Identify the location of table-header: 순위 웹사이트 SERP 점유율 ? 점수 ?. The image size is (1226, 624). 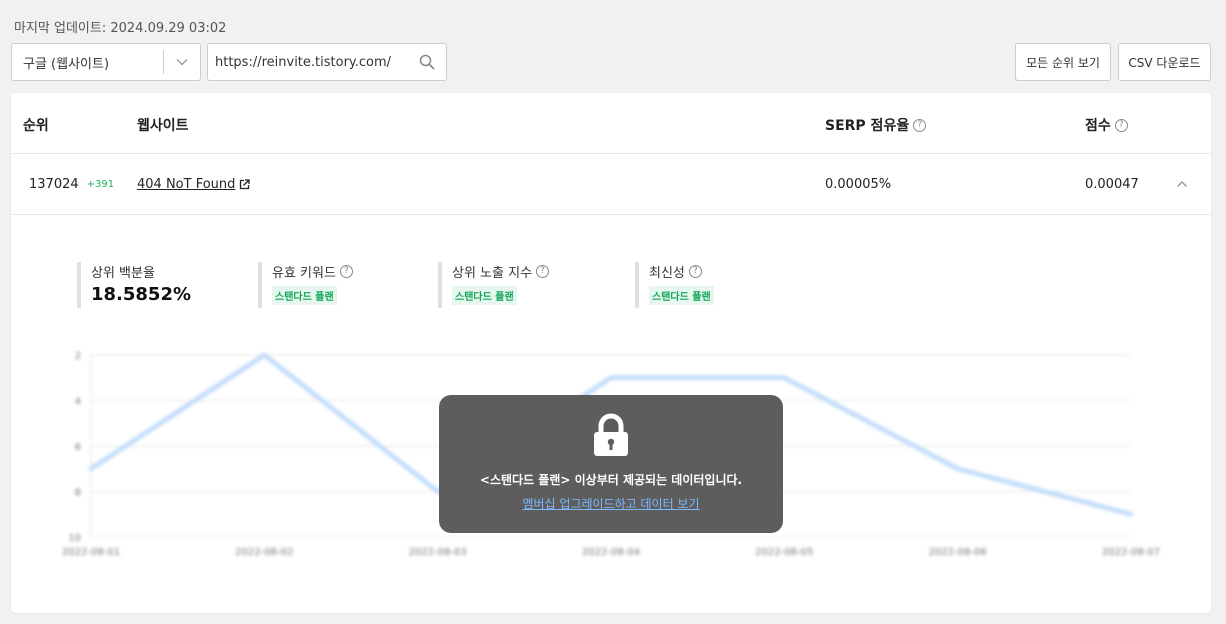
(611, 123).